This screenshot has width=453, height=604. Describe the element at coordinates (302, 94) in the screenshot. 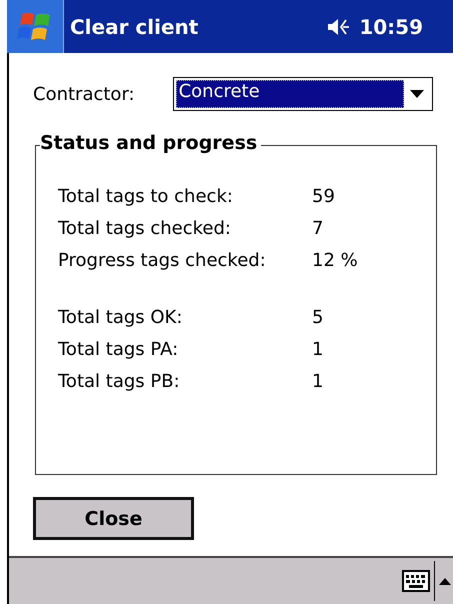

I see `contractor-dropdown: Concrete` at that location.